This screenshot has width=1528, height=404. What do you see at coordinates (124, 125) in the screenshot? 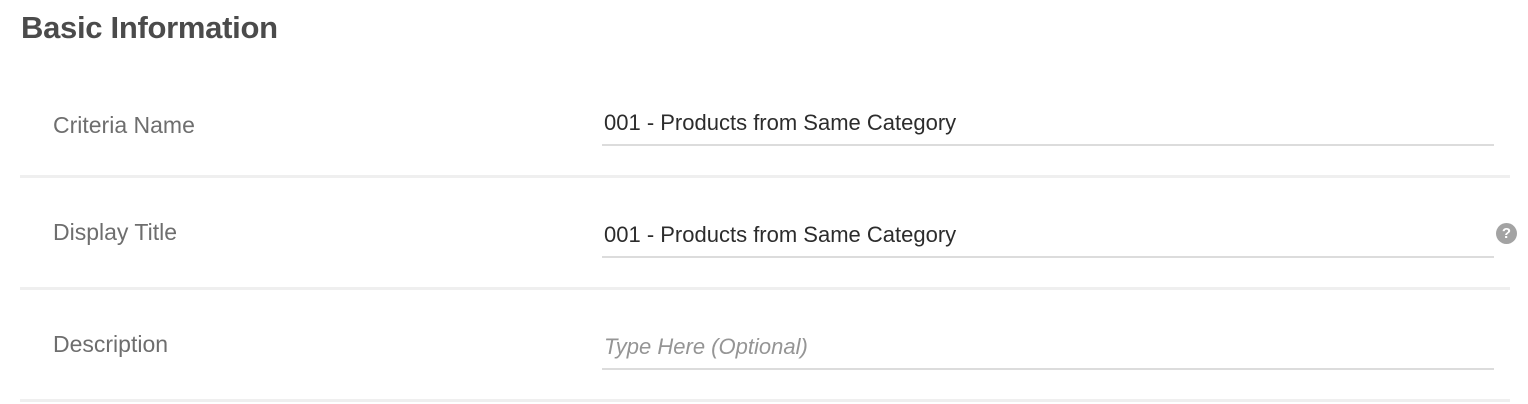
I see `criteria-name-label: Criteria Name` at bounding box center [124, 125].